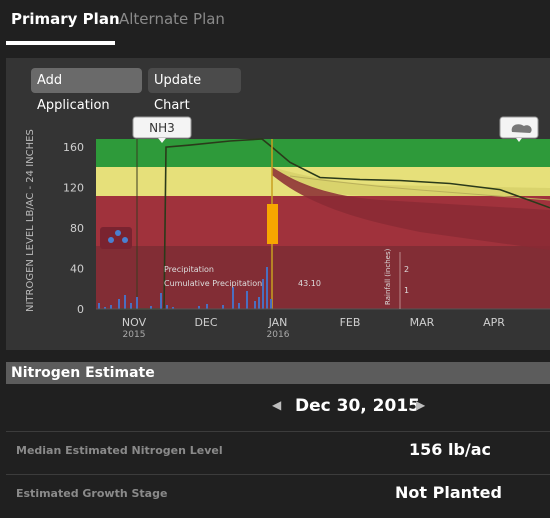 Image resolution: width=550 pixels, height=518 pixels. What do you see at coordinates (406, 290) in the screenshot?
I see `rainfall-tick: 1` at bounding box center [406, 290].